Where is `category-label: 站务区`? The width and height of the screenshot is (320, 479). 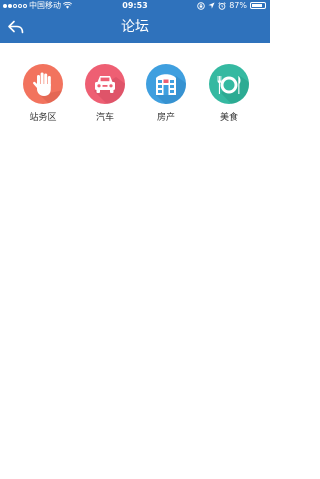
category-label: 站务区 is located at coordinates (43, 118).